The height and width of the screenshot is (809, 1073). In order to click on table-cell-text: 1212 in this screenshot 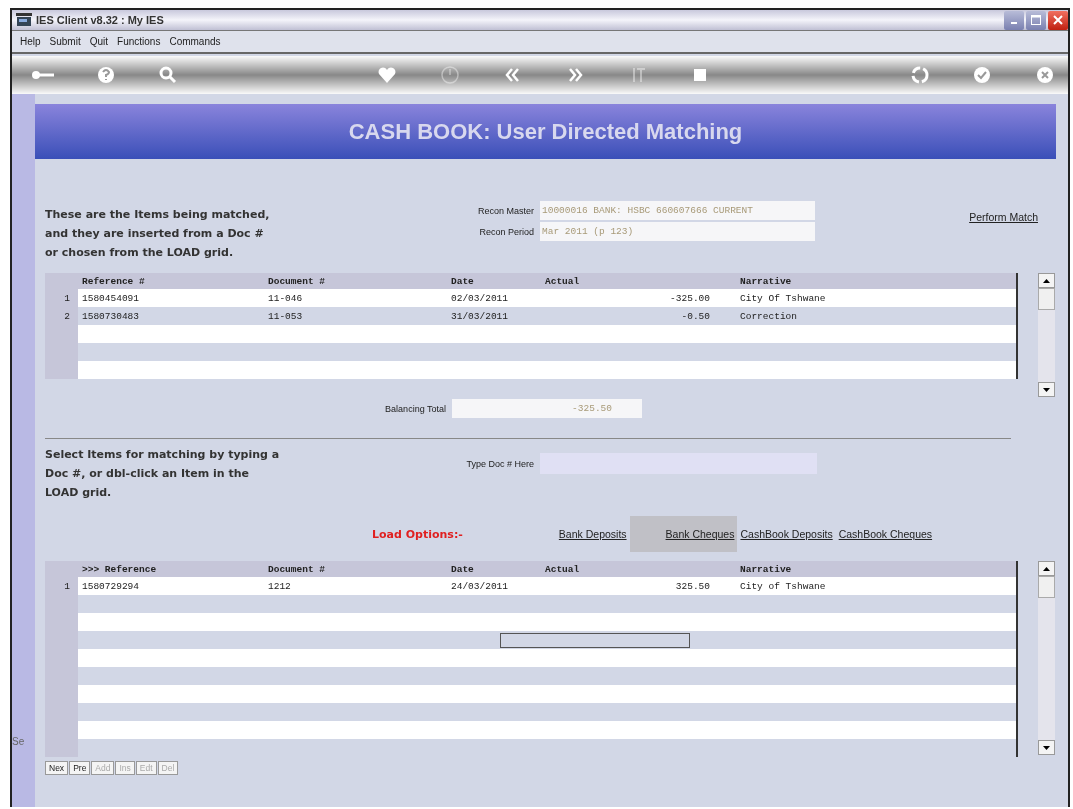, I will do `click(279, 586)`.